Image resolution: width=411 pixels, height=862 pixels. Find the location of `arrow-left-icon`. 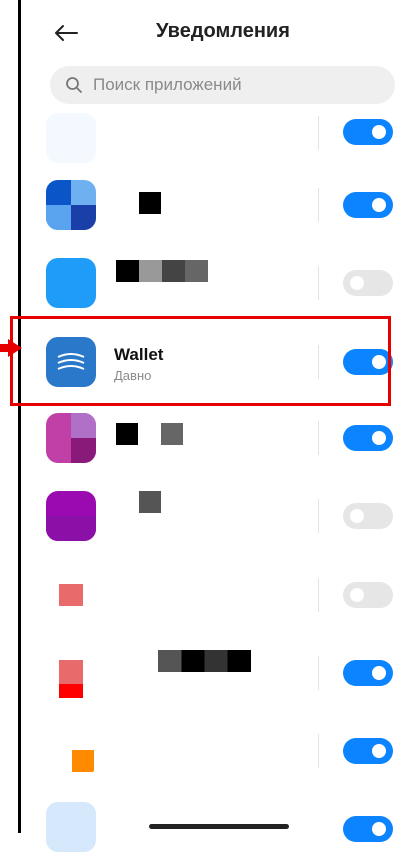

arrow-left-icon is located at coordinates (66, 33).